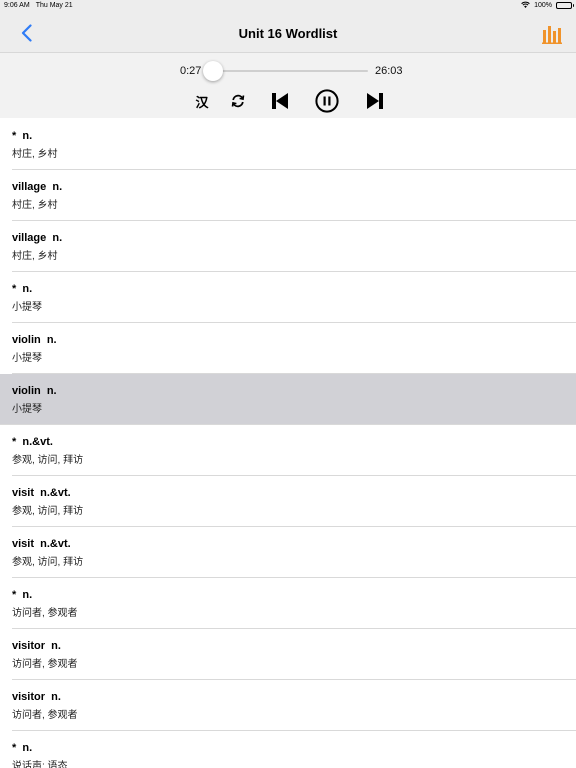 This screenshot has height=768, width=576. What do you see at coordinates (288, 85) in the screenshot?
I see `audio-player: 0:27 26:03 汉` at bounding box center [288, 85].